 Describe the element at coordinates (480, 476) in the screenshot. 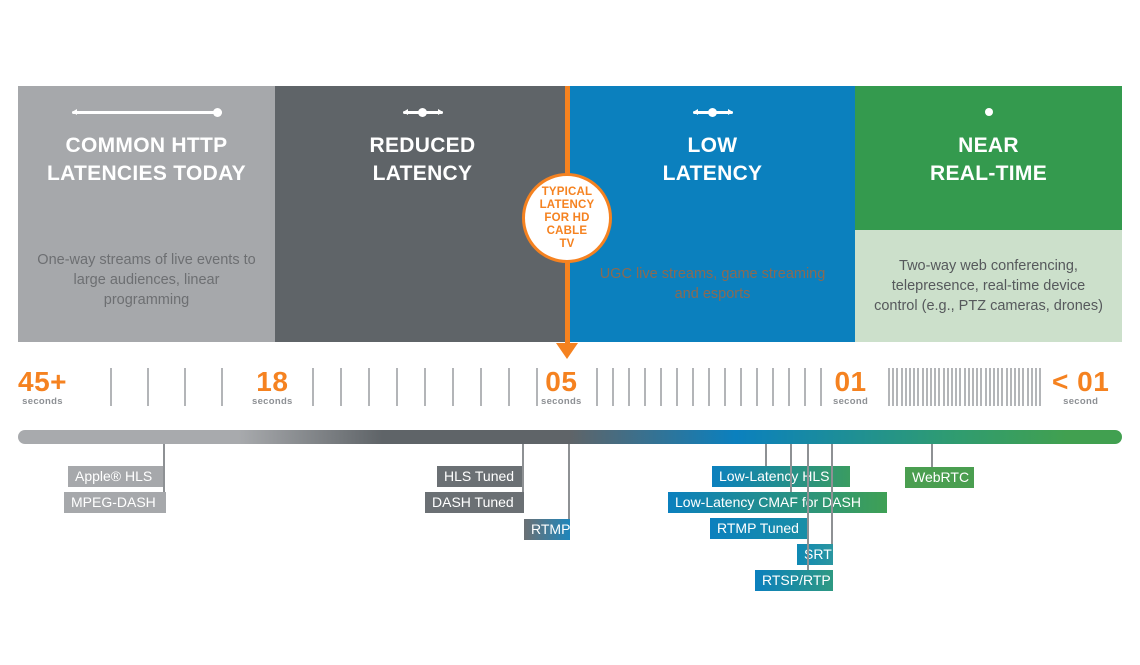

I see `protocol-label: HLS Tuned` at that location.